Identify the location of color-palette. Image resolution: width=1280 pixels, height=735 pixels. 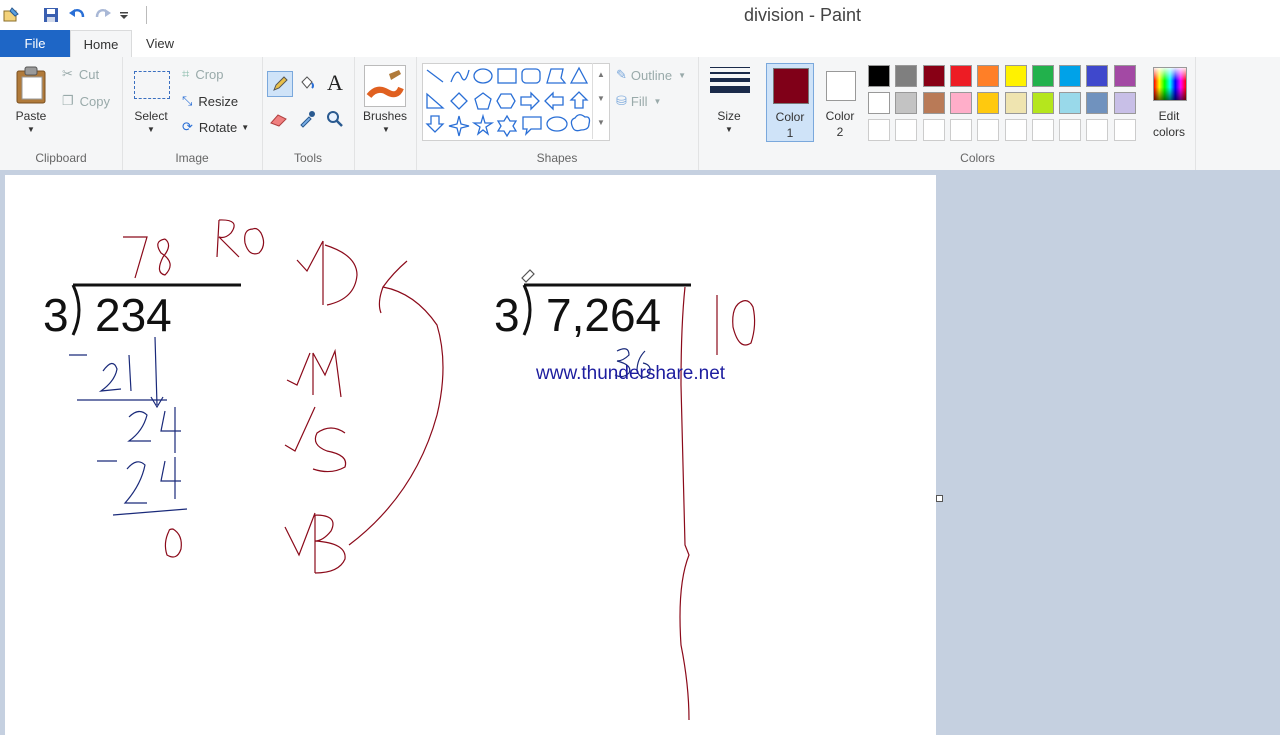
(1005, 105).